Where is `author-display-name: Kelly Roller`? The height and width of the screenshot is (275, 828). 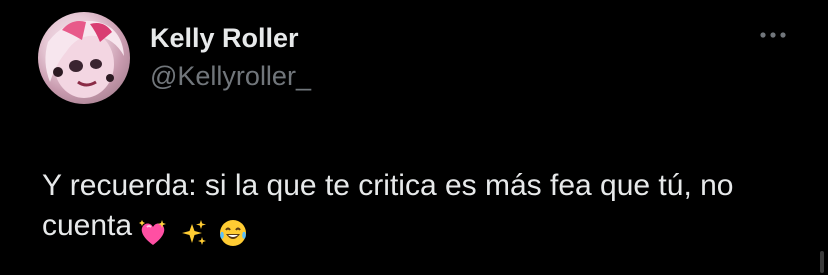
author-display-name: Kelly Roller is located at coordinates (230, 38).